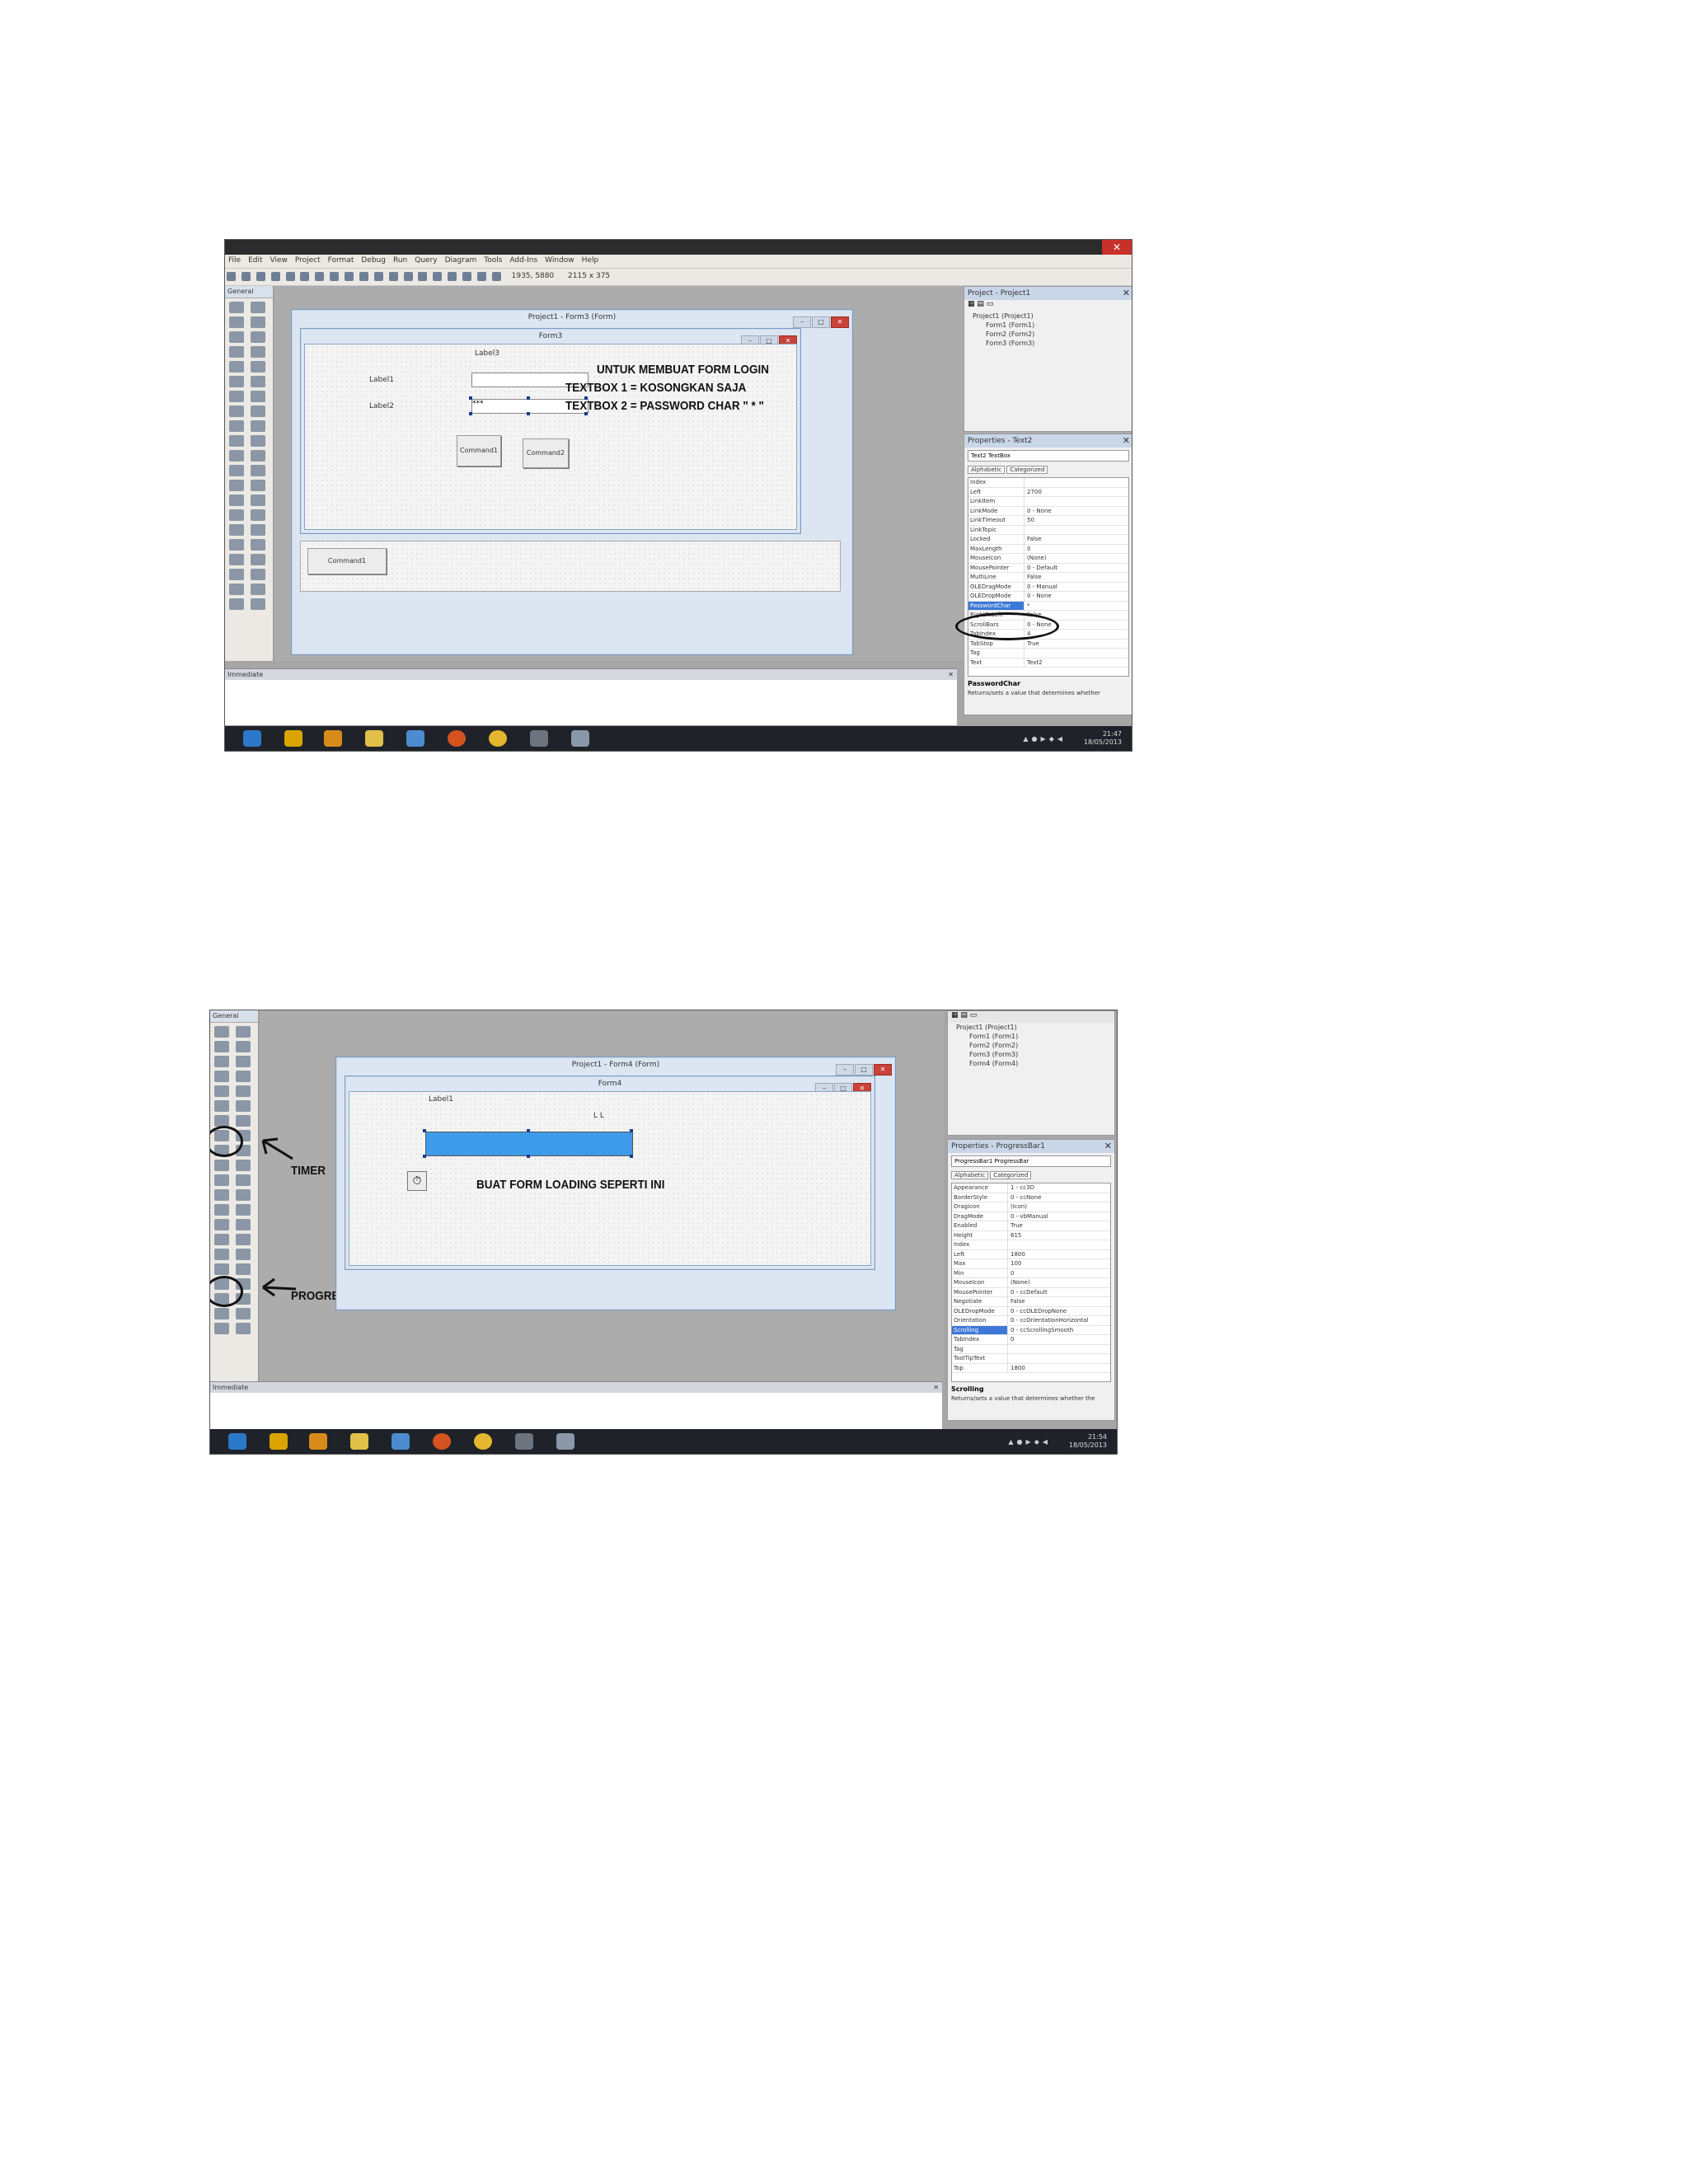  Describe the element at coordinates (1077, 587) in the screenshot. I see `property-value: 0 - Manual` at that location.